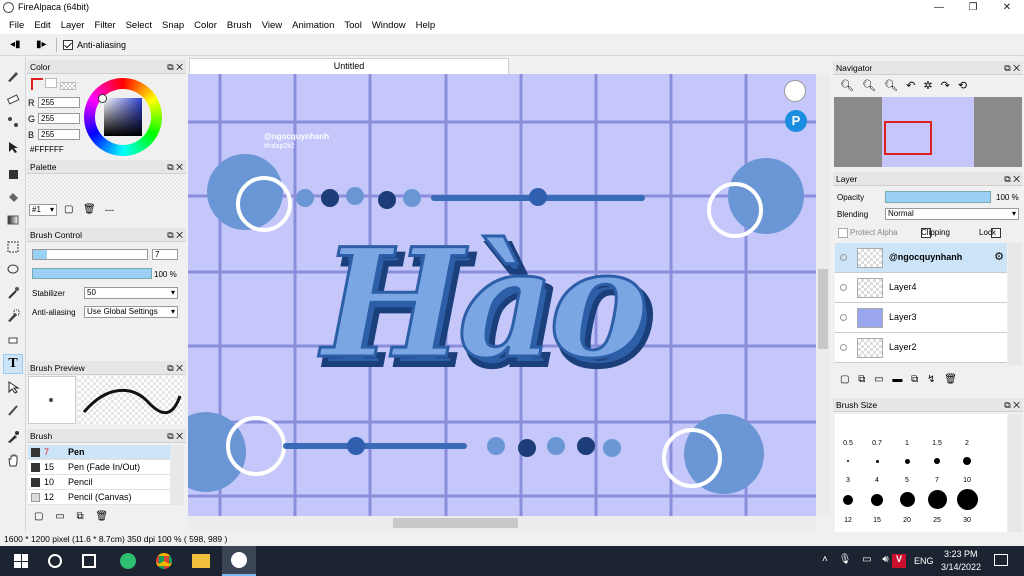  Describe the element at coordinates (961, 567) in the screenshot. I see `clock-date: 3/14/2022` at that location.